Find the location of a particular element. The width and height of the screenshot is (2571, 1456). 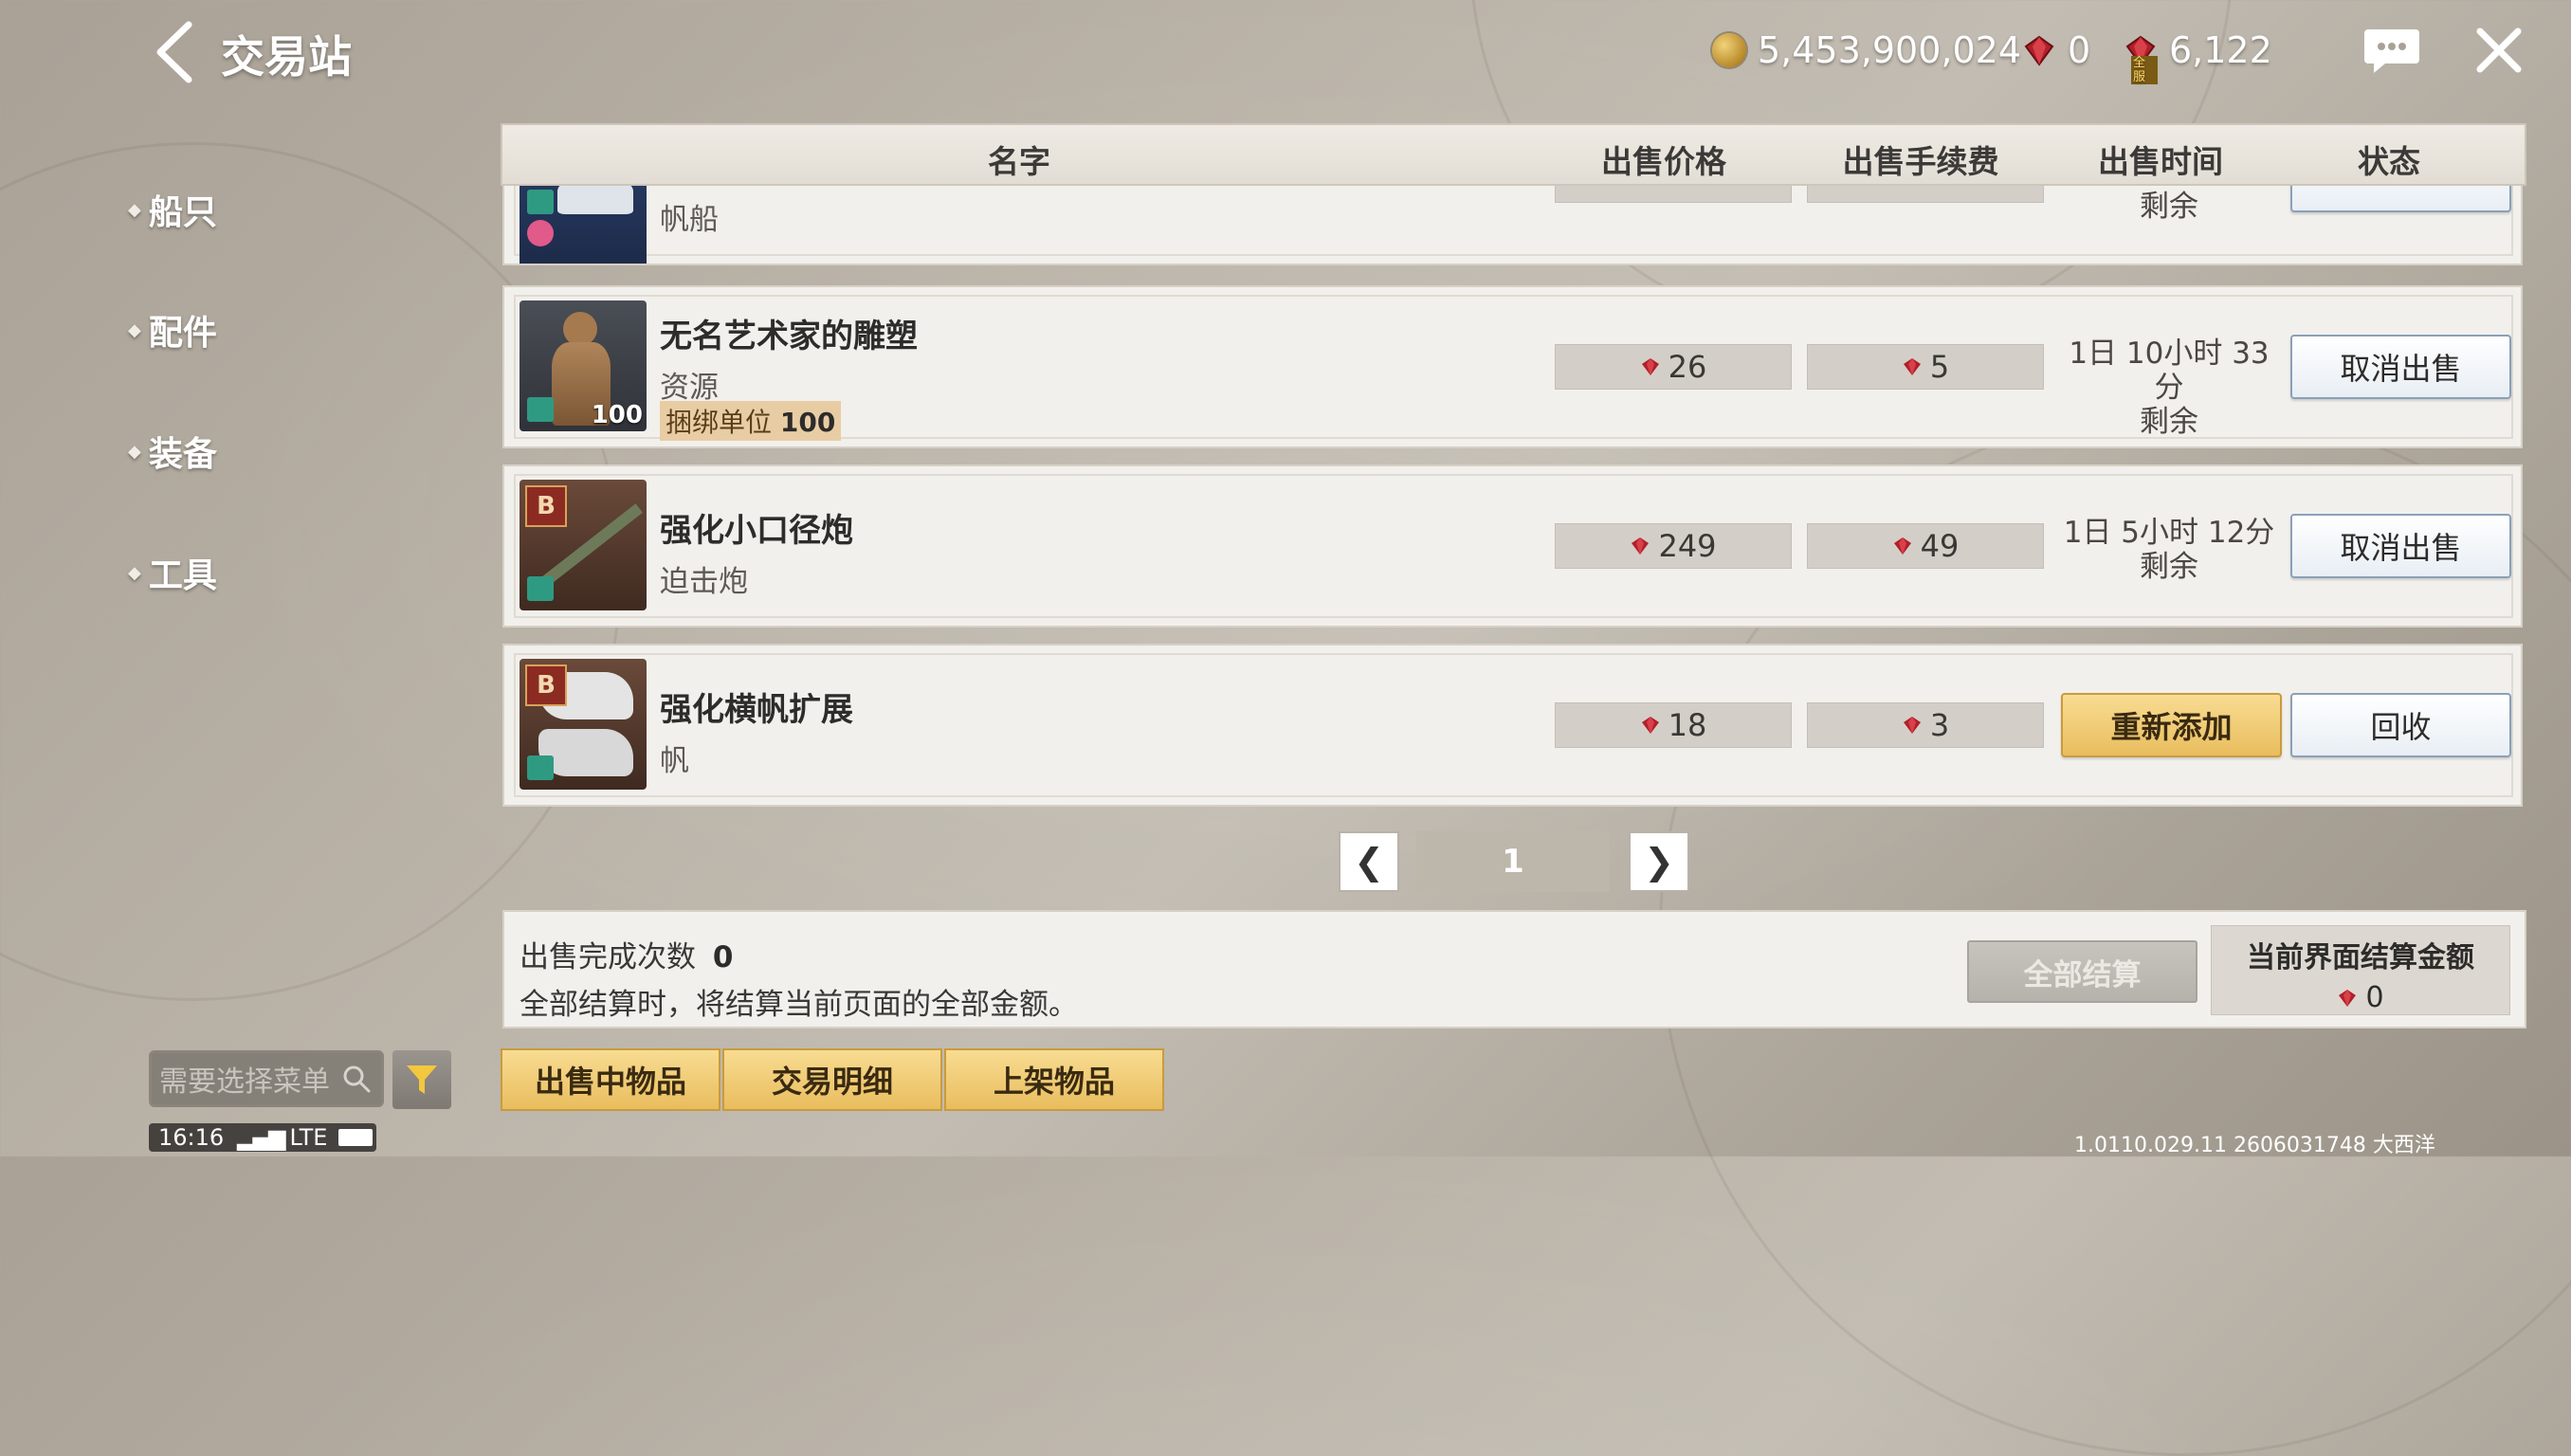

gold-amount: 5,453,900,024 is located at coordinates (1890, 50).